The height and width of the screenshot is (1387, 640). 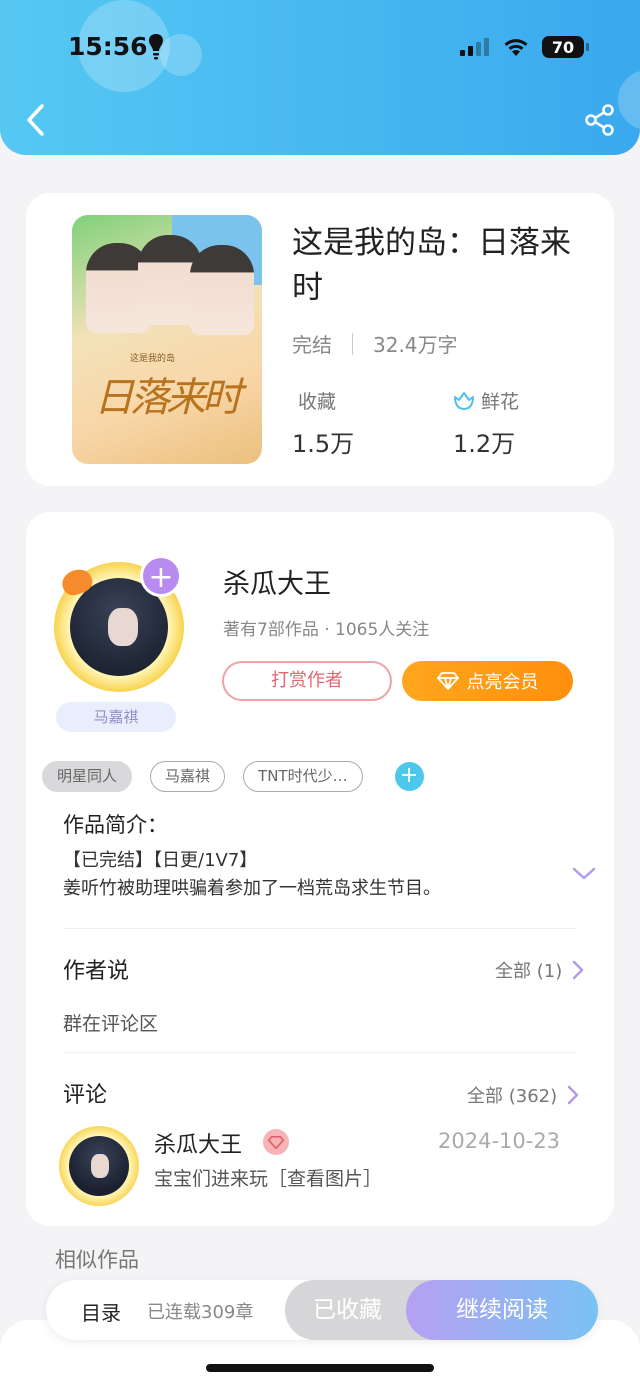 I want to click on word-count: 32.4万字, so click(x=415, y=345).